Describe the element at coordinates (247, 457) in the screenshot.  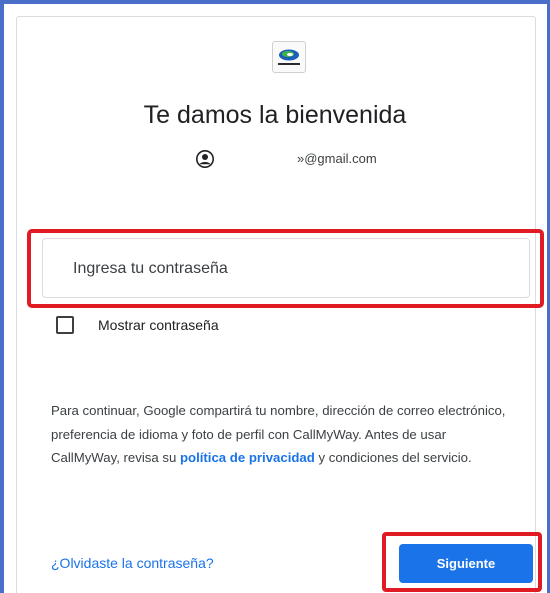
I see `privacy-policy-link: política de privacidad` at that location.